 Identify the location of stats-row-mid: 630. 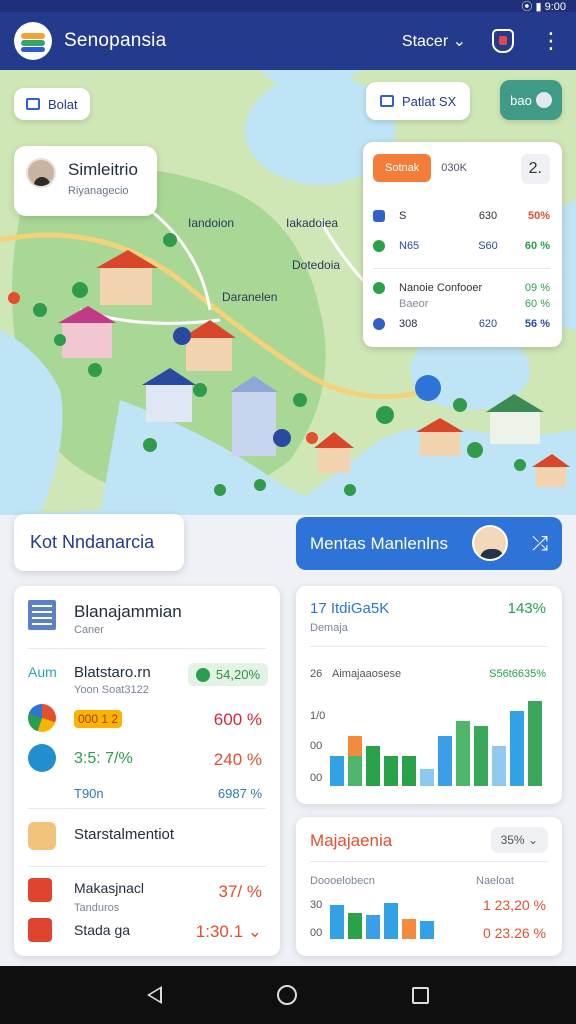
(488, 216).